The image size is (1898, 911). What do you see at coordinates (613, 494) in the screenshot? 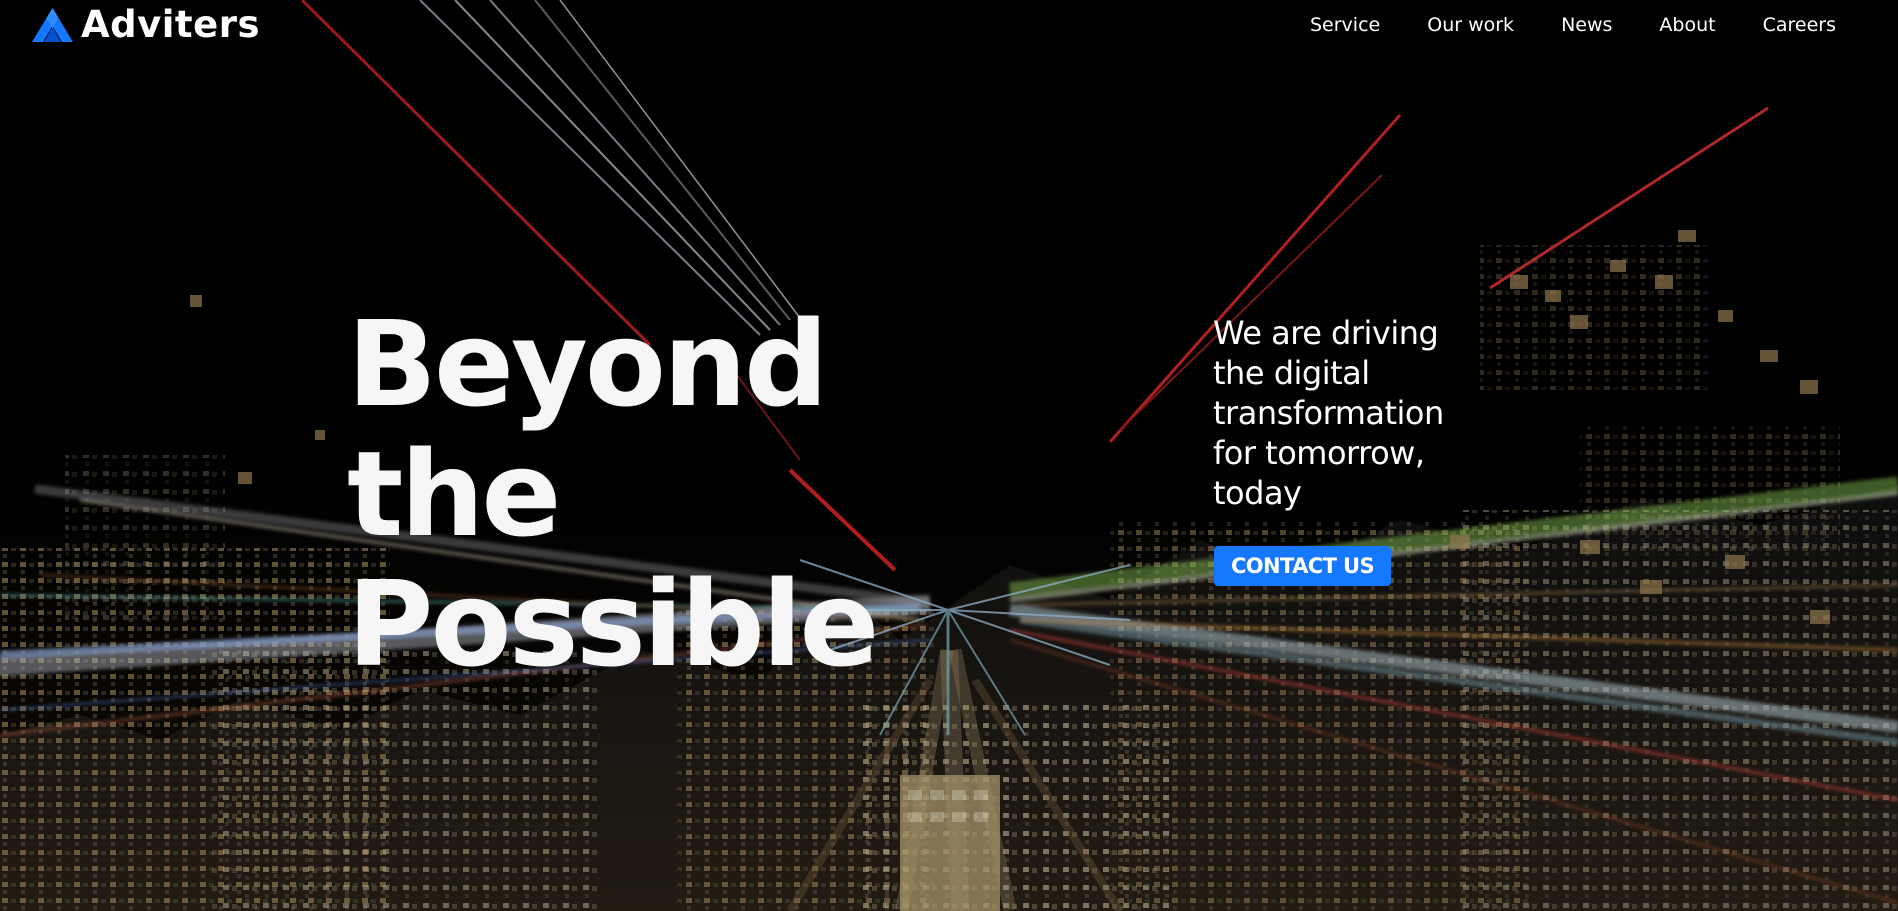
I see `hero-headline: Beyond the Possible` at bounding box center [613, 494].